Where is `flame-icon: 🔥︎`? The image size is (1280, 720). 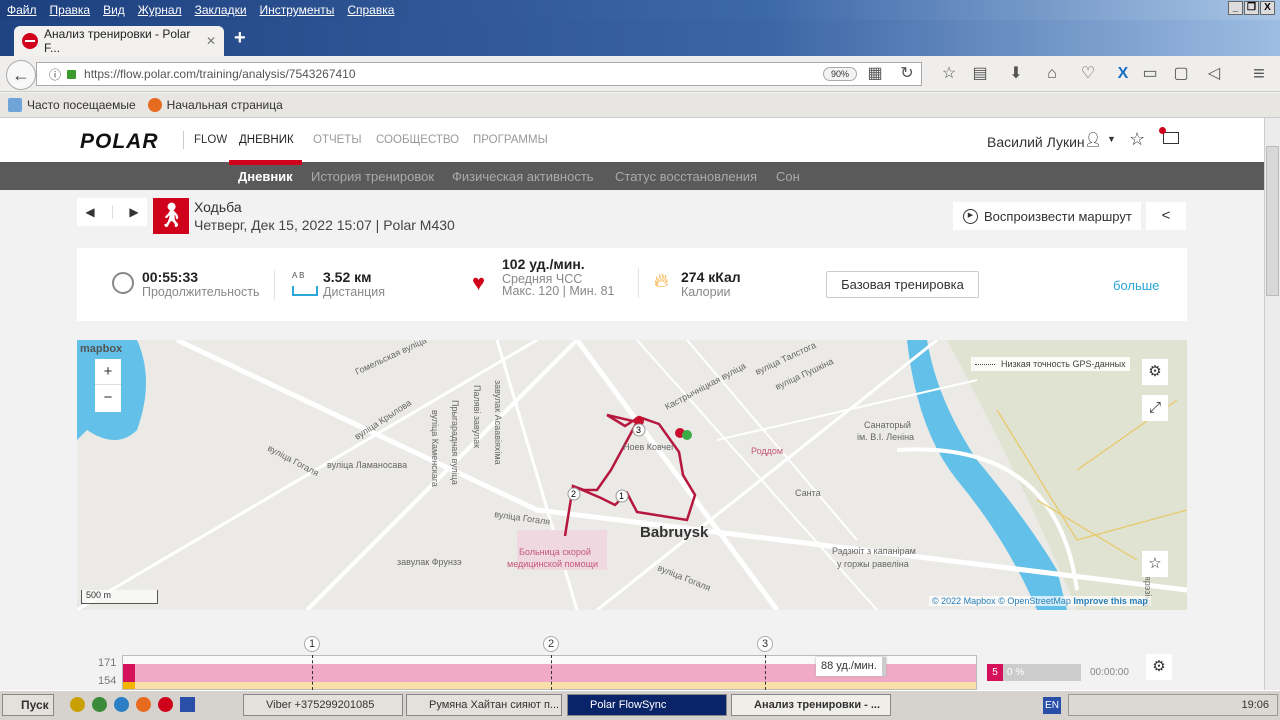
flame-icon: 🔥︎ is located at coordinates (661, 281).